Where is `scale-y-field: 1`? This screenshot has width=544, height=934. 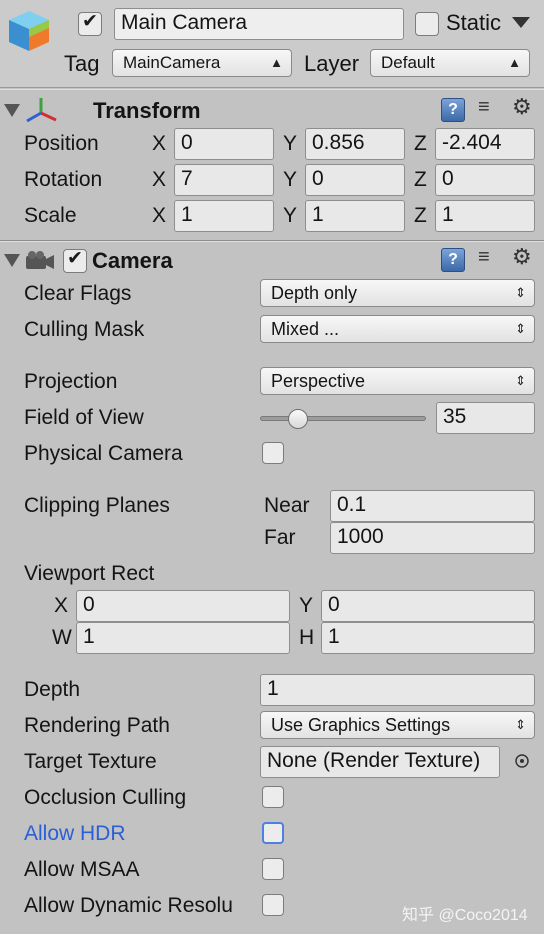 scale-y-field: 1 is located at coordinates (355, 216).